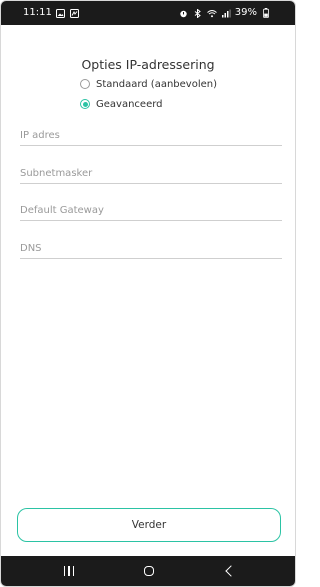  Describe the element at coordinates (85, 84) in the screenshot. I see `radio-standard` at that location.